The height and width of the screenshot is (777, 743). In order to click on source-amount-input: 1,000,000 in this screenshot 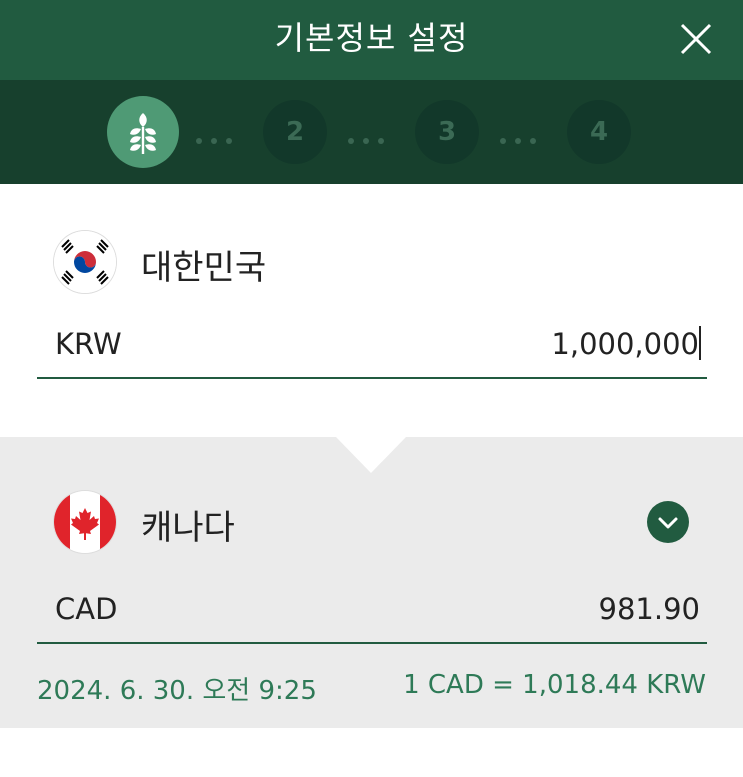, I will do `click(625, 344)`.